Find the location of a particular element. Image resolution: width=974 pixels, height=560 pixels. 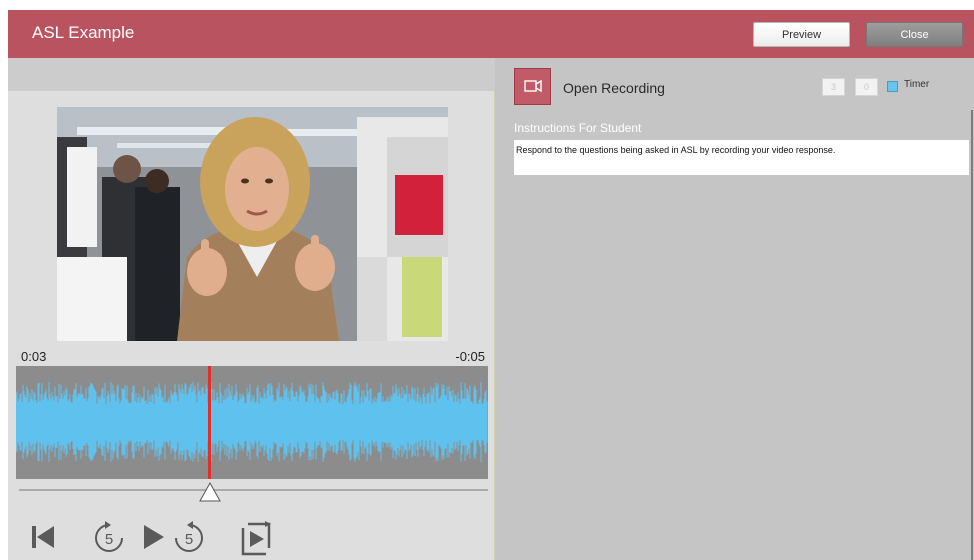

timer-minutes-input is located at coordinates (833, 87).